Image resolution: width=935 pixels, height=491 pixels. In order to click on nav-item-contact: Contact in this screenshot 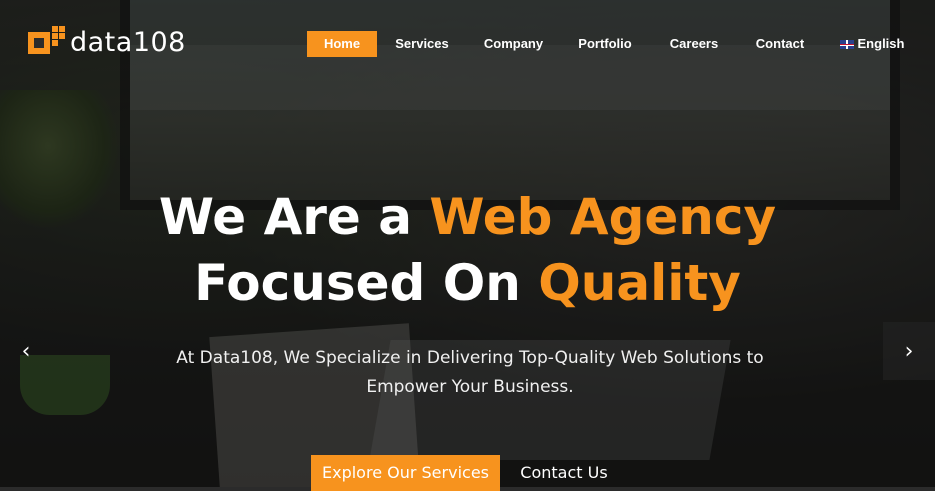, I will do `click(780, 44)`.